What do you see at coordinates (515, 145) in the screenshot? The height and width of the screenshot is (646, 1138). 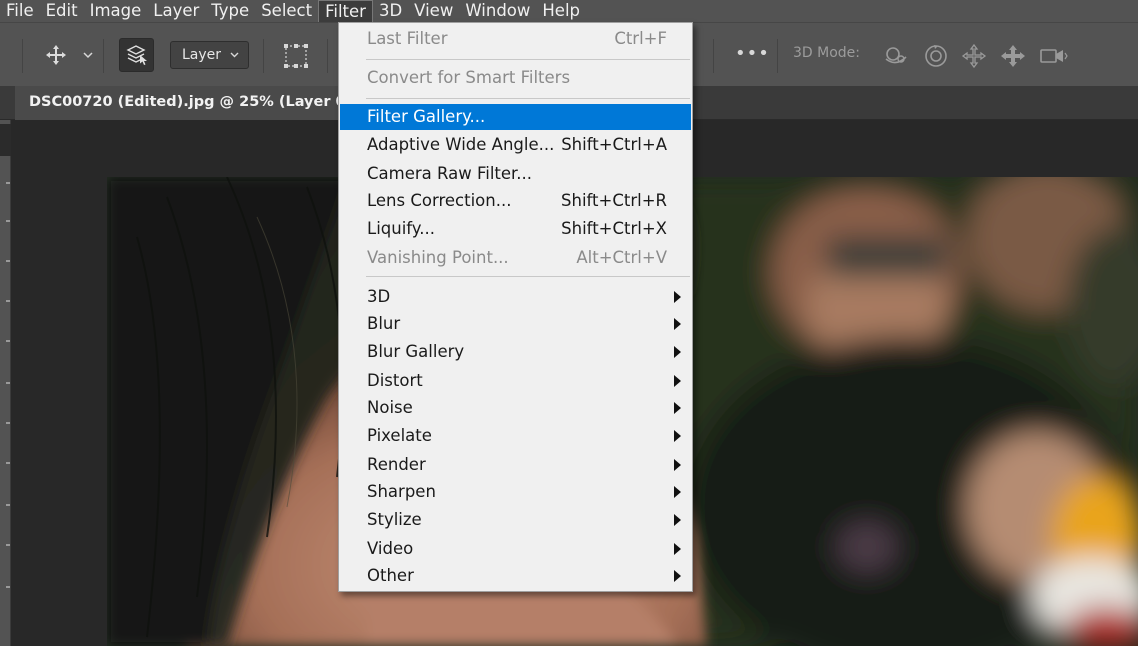 I see `menu-item-adaptive-wide-angle: Adaptive Wide Angle... Shift+Ctrl+A` at bounding box center [515, 145].